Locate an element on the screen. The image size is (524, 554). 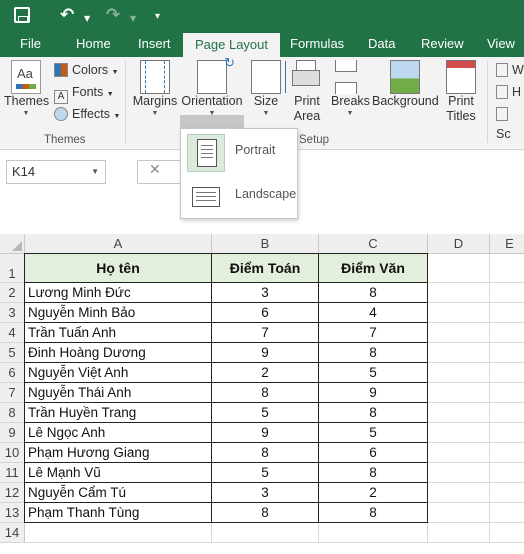
row-header: 3 is located at coordinates (12, 313).